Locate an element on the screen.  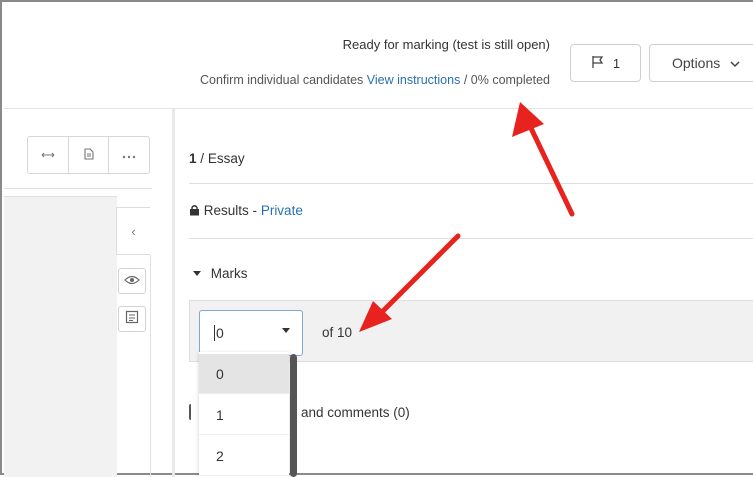
results-divider is located at coordinates (471, 238).